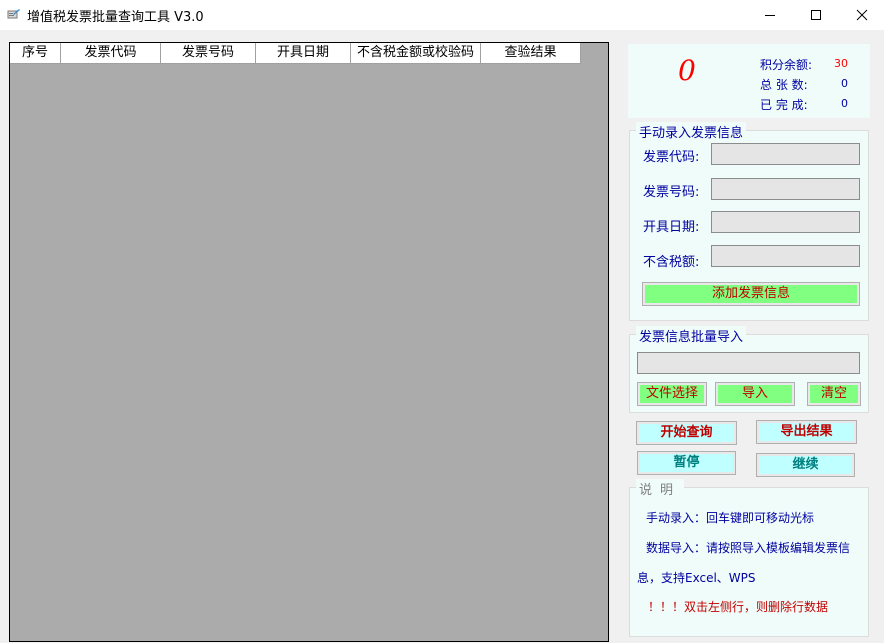  Describe the element at coordinates (686, 433) in the screenshot. I see `start-query-button: 开始查询` at that location.